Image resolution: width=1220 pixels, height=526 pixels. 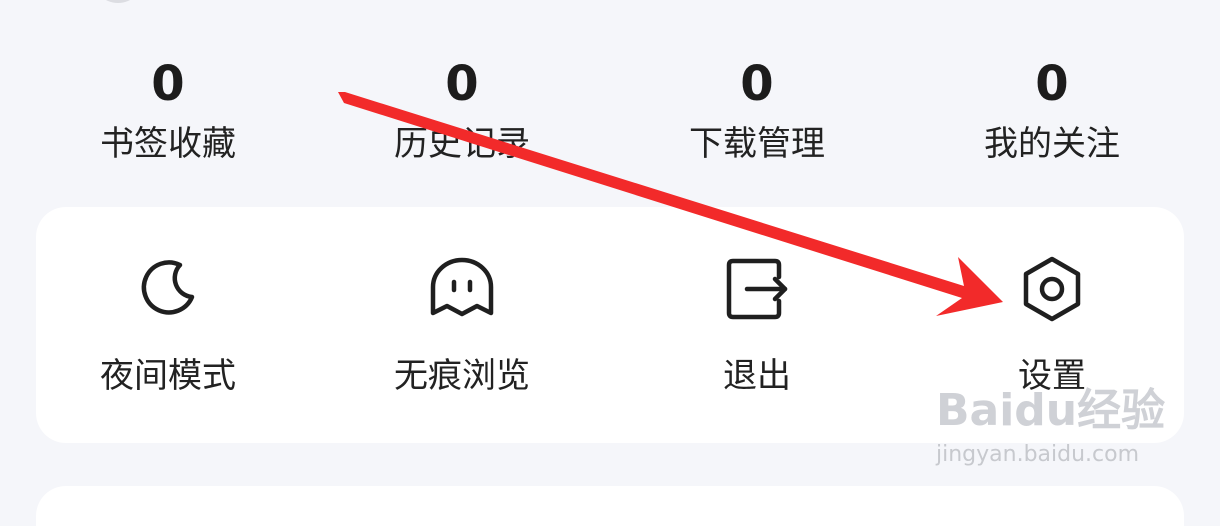 I want to click on settings-button: 设置, so click(x=1052, y=326).